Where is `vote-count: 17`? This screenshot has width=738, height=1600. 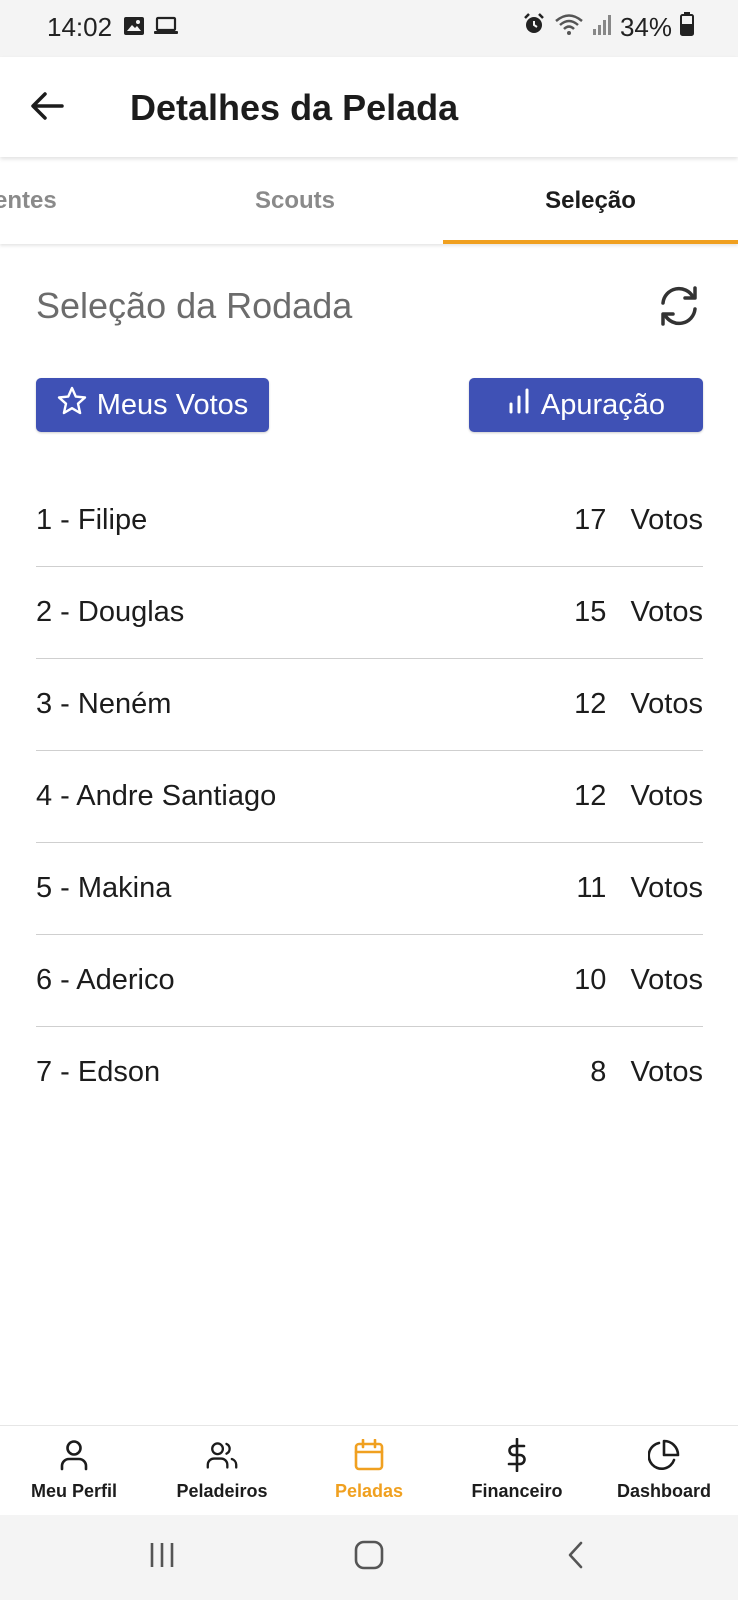
vote-count: 17 is located at coordinates (590, 520).